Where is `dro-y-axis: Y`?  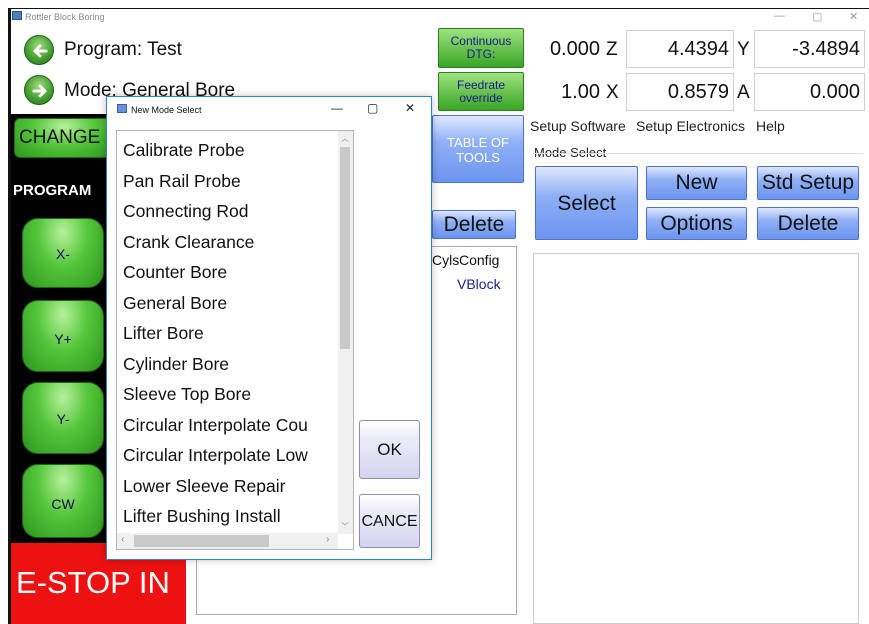
dro-y-axis: Y is located at coordinates (743, 49).